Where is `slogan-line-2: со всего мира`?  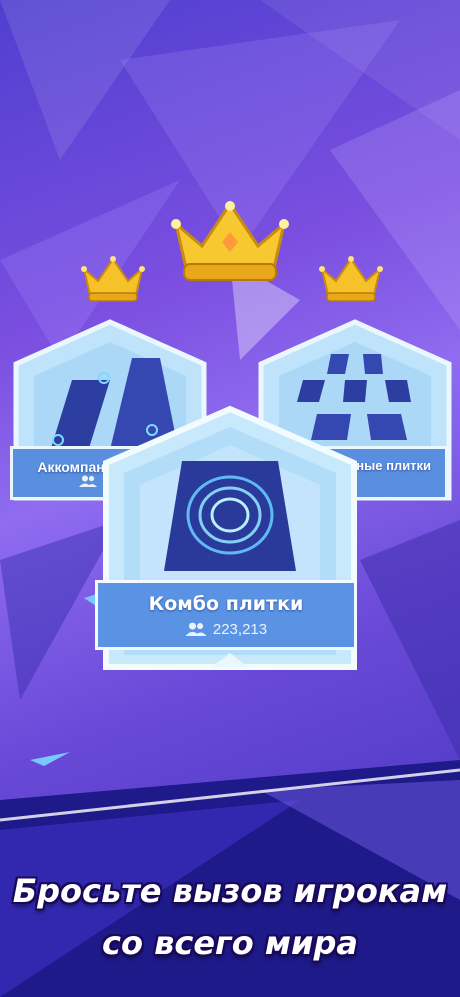 slogan-line-2: со всего мира is located at coordinates (230, 943).